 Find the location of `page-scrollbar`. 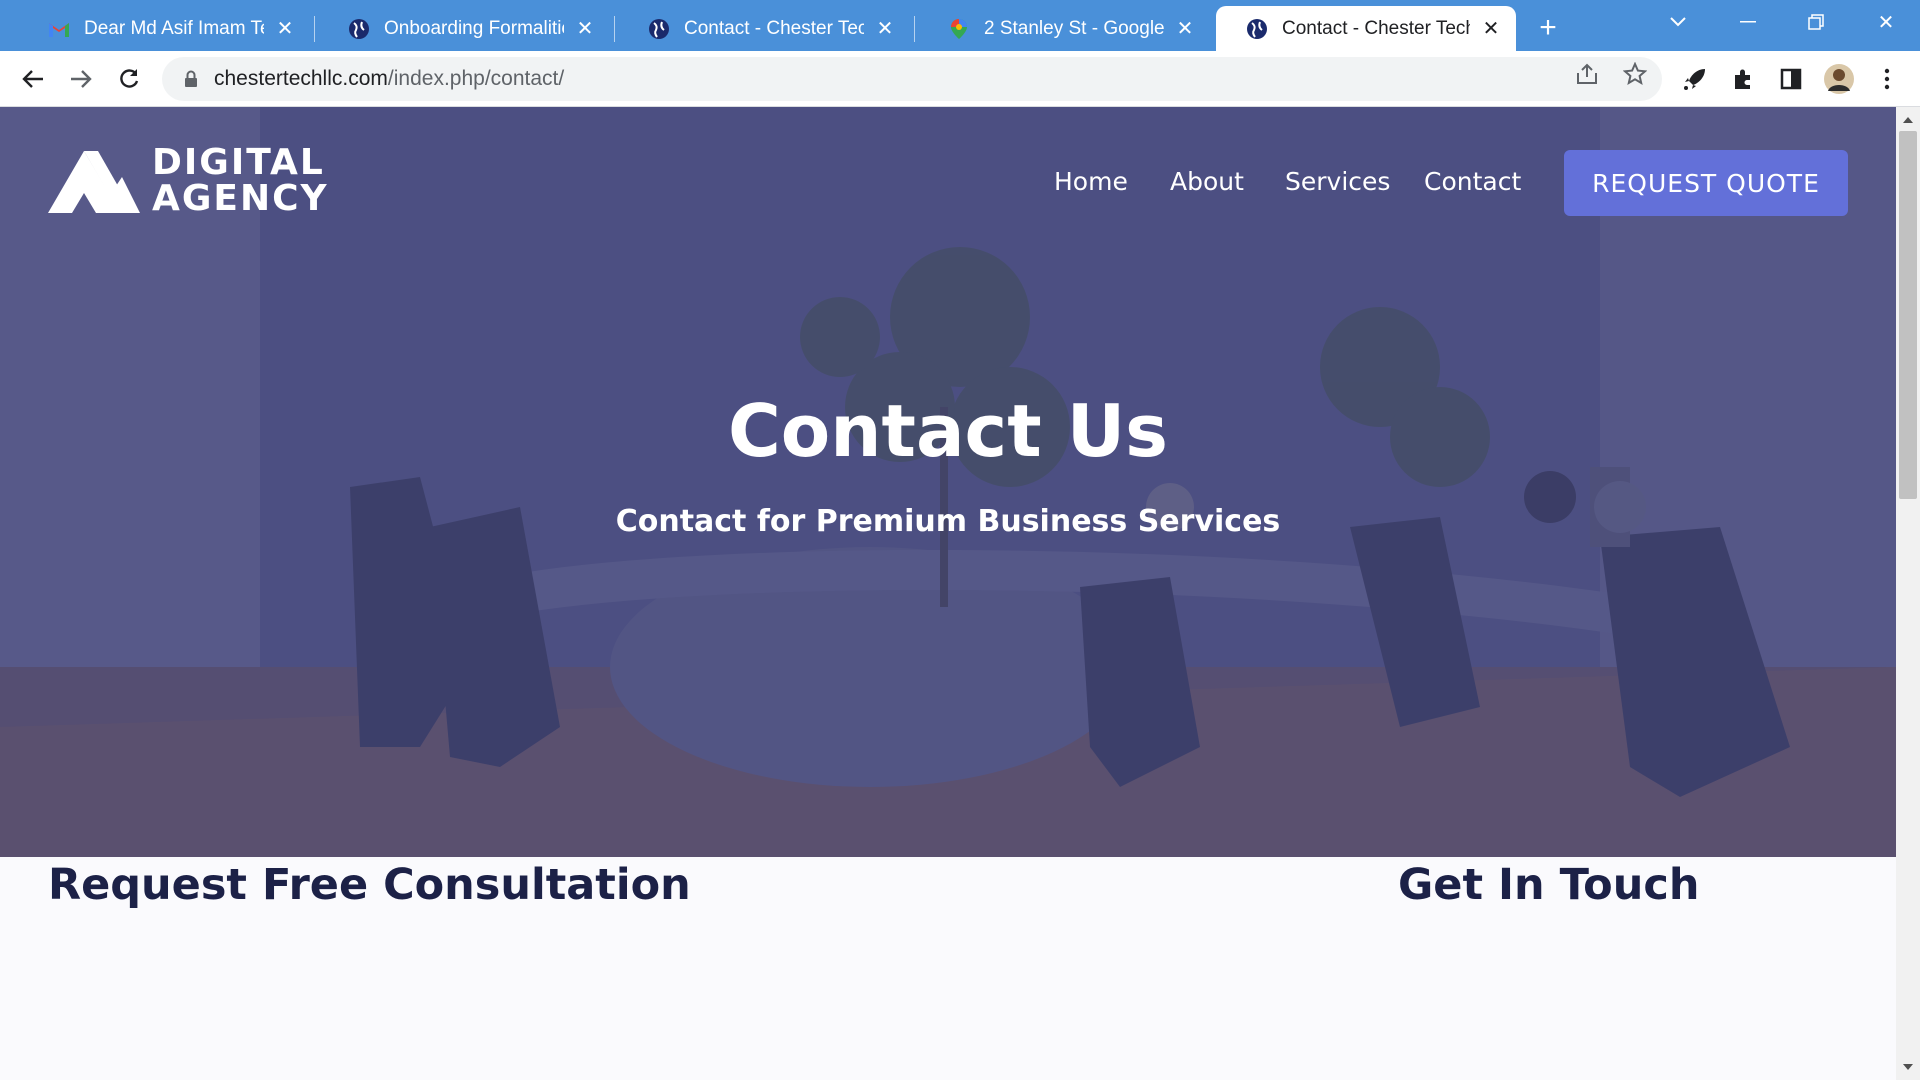

page-scrollbar is located at coordinates (1908, 593).